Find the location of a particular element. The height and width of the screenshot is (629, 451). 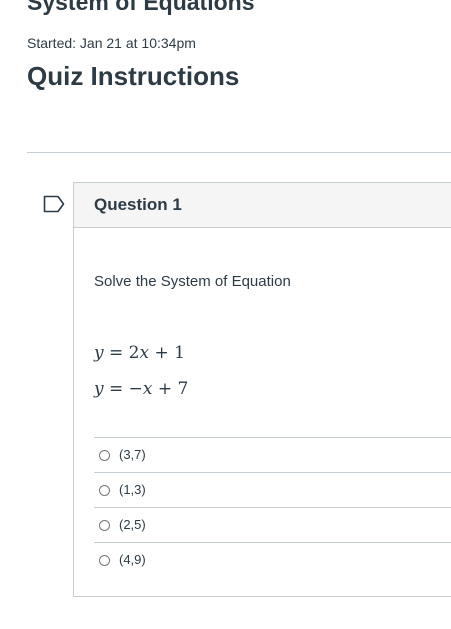

equation-middle: = − is located at coordinates (123, 389).